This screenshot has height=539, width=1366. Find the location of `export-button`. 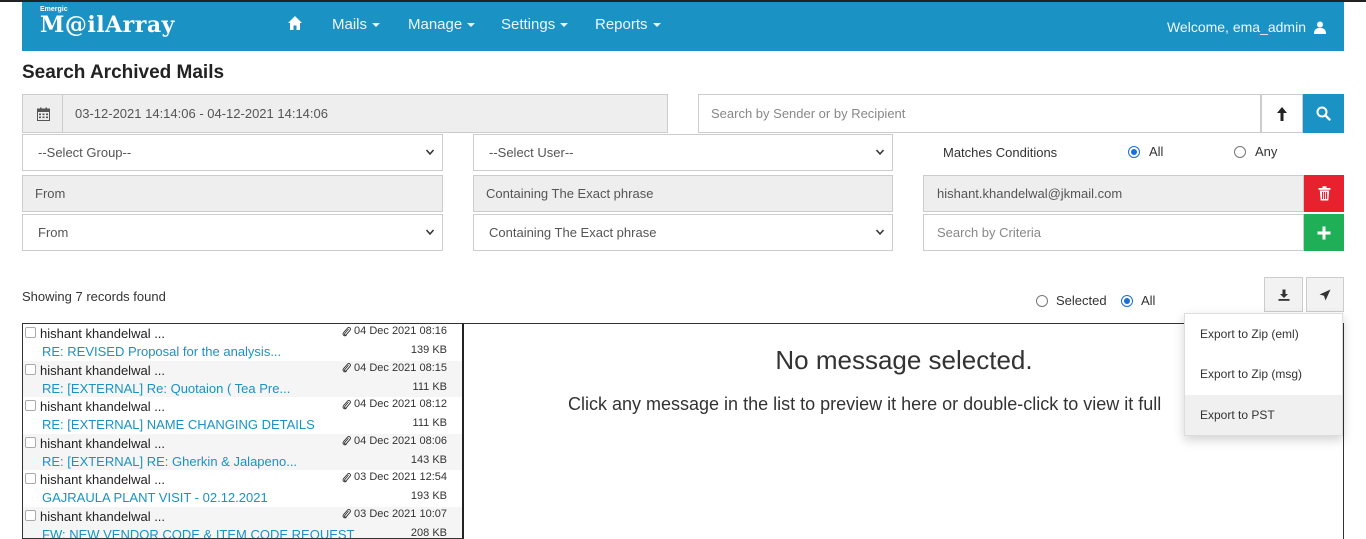

export-button is located at coordinates (1283, 294).